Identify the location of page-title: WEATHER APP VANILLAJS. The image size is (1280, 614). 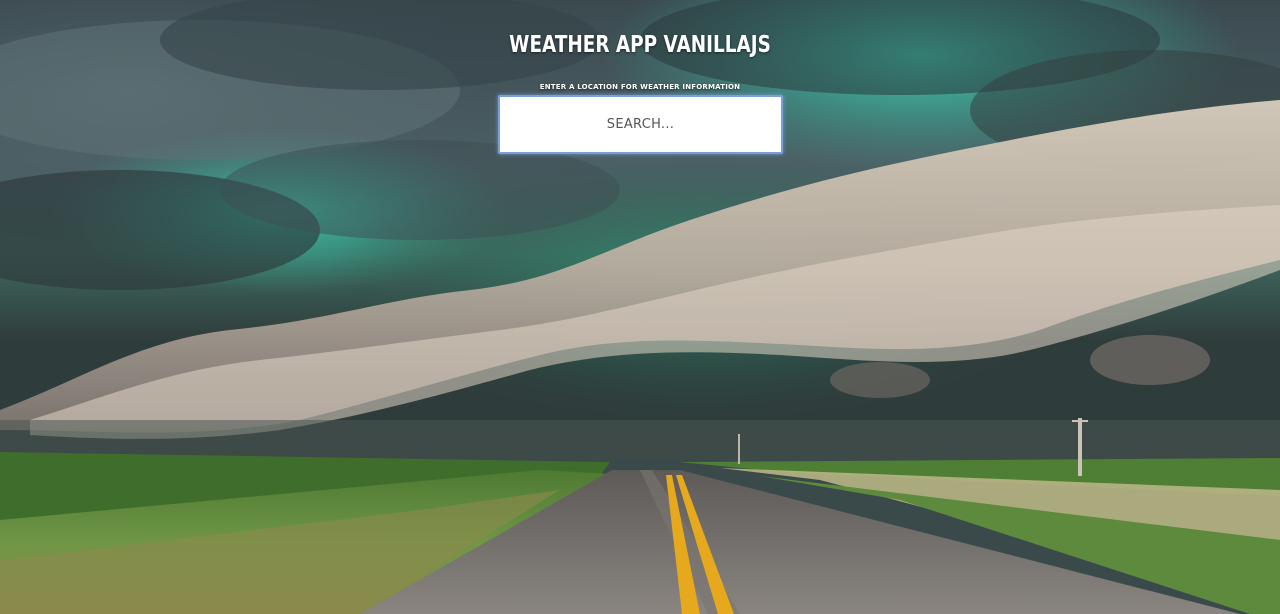
(640, 45).